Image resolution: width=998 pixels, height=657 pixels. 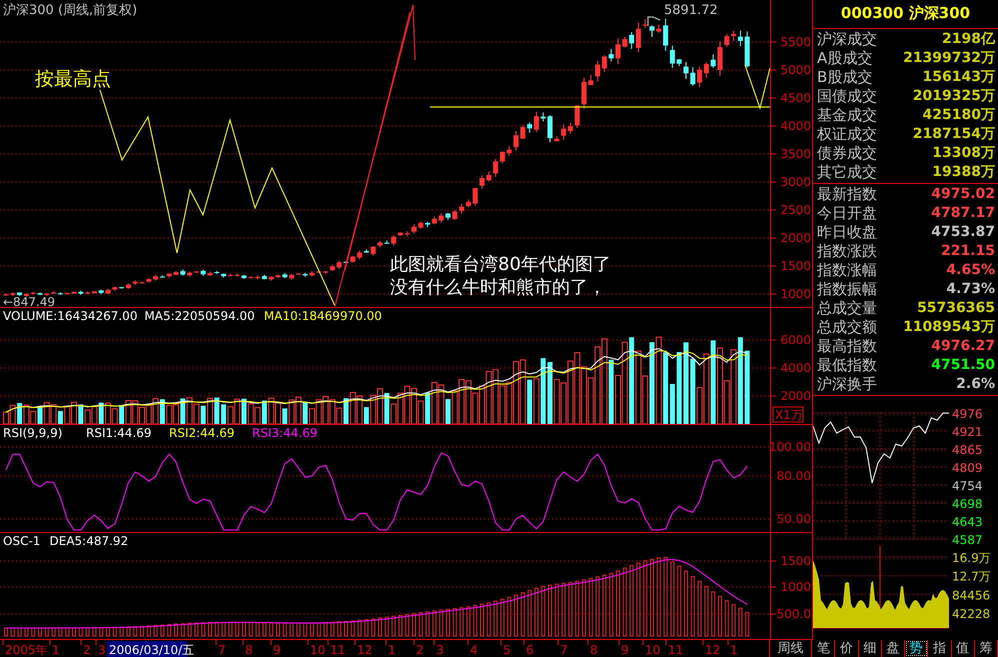 What do you see at coordinates (847, 384) in the screenshot?
I see `quote-label: 沪深换手` at bounding box center [847, 384].